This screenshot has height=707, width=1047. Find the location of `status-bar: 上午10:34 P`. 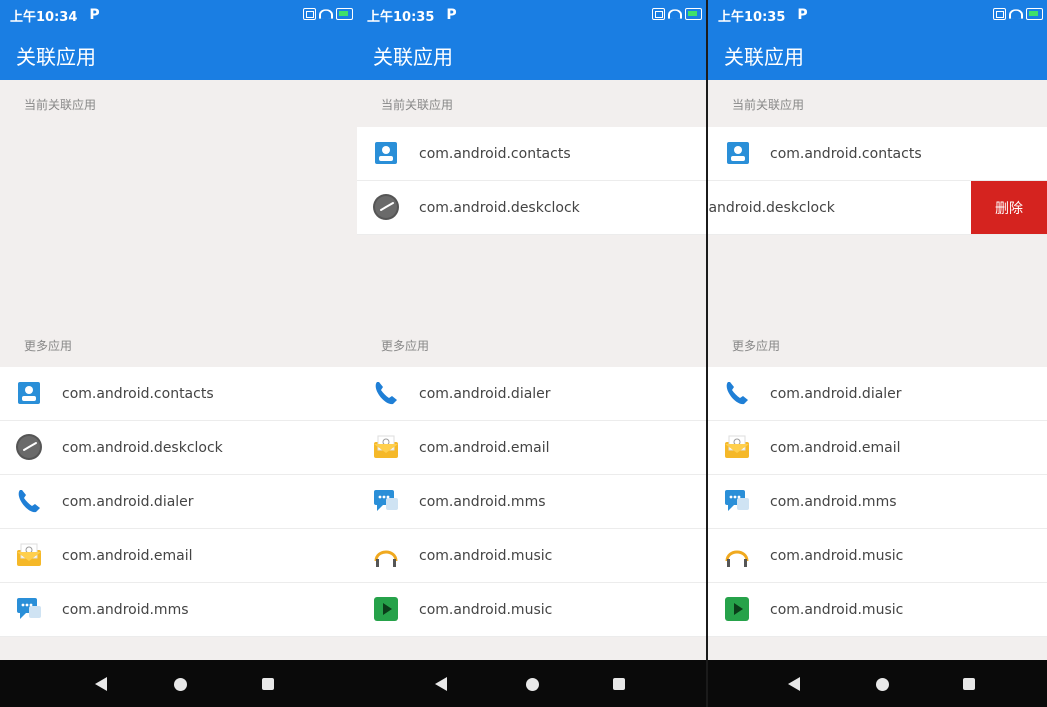

status-bar: 上午10:34 P is located at coordinates (178, 15).